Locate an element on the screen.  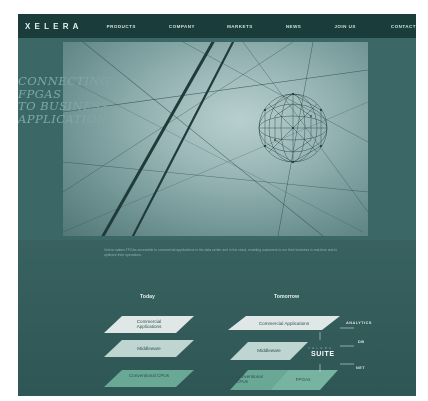
hero-title-line-2: TO BUSINESS is located at coordinates (63, 106).